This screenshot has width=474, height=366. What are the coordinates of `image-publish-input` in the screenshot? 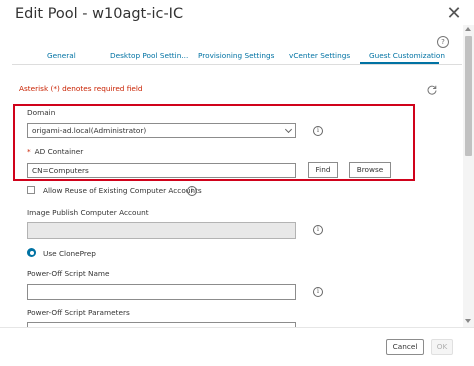 It's located at (161, 230).